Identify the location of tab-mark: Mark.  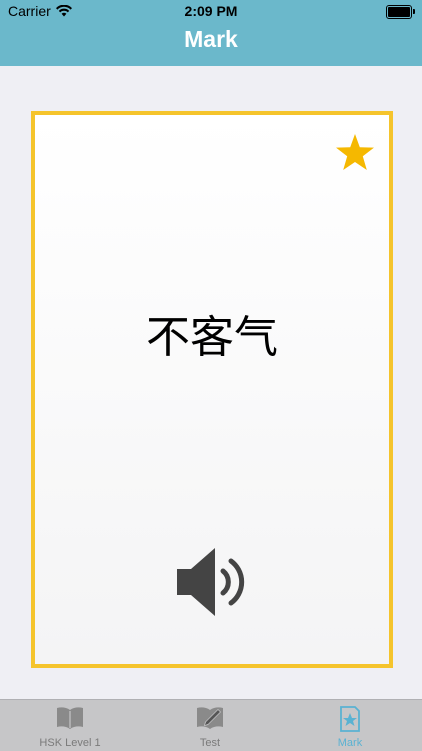
(350, 725).